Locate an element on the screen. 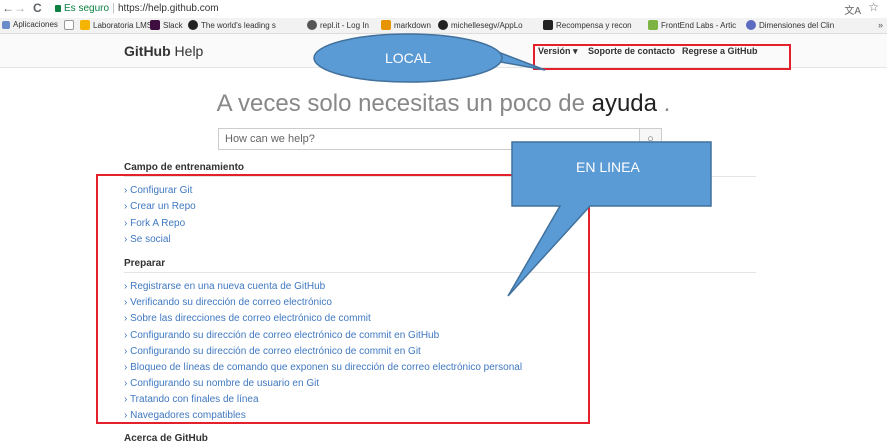  frontend-icon is located at coordinates (653, 25).